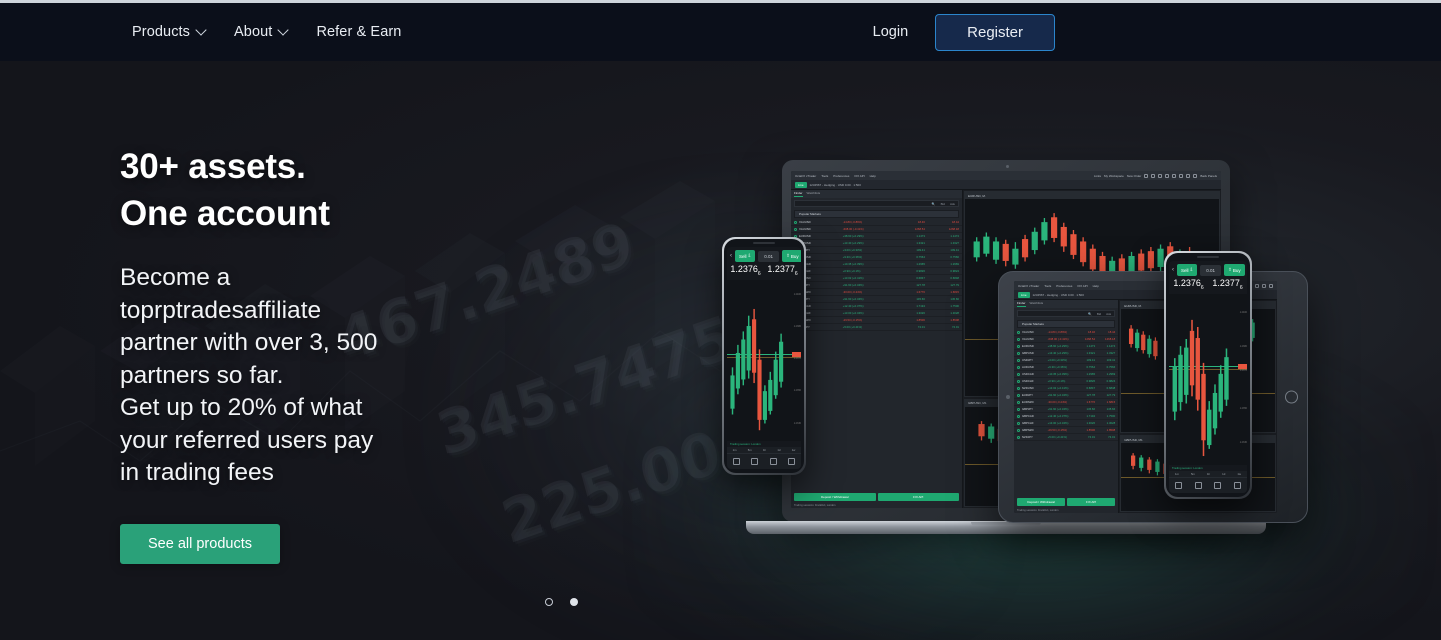  I want to click on fix-api-button: FIX API, so click(918, 497).